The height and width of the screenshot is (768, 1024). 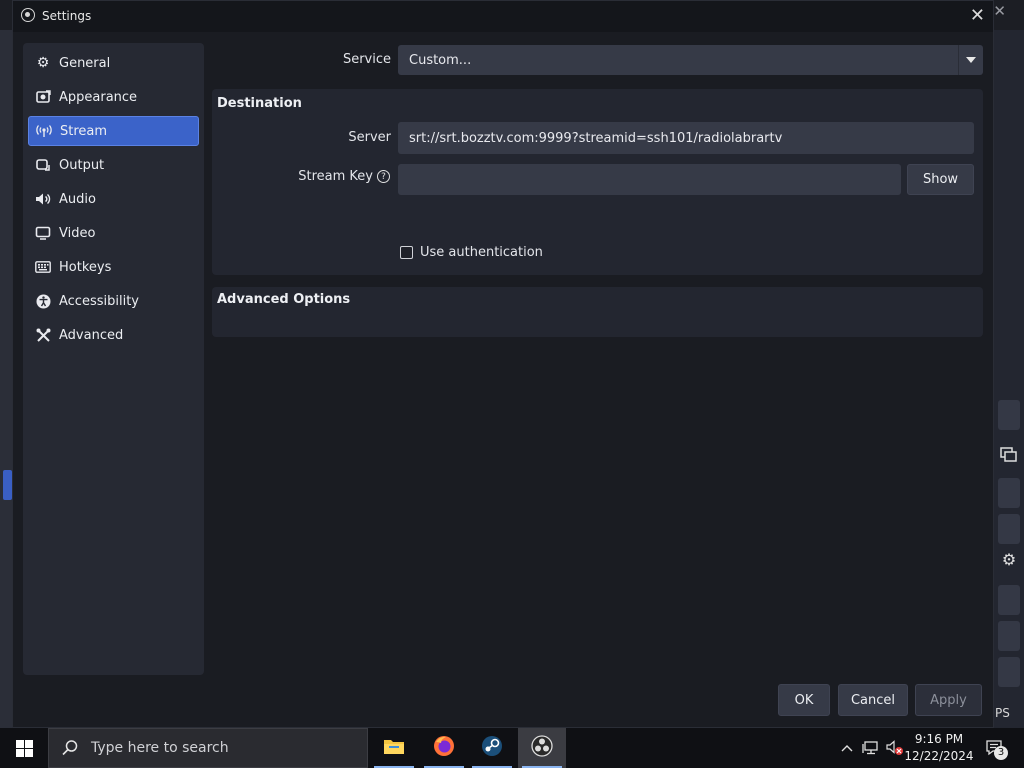 I want to click on sidebar-item-accessibility: Accessibility, so click(x=113, y=301).